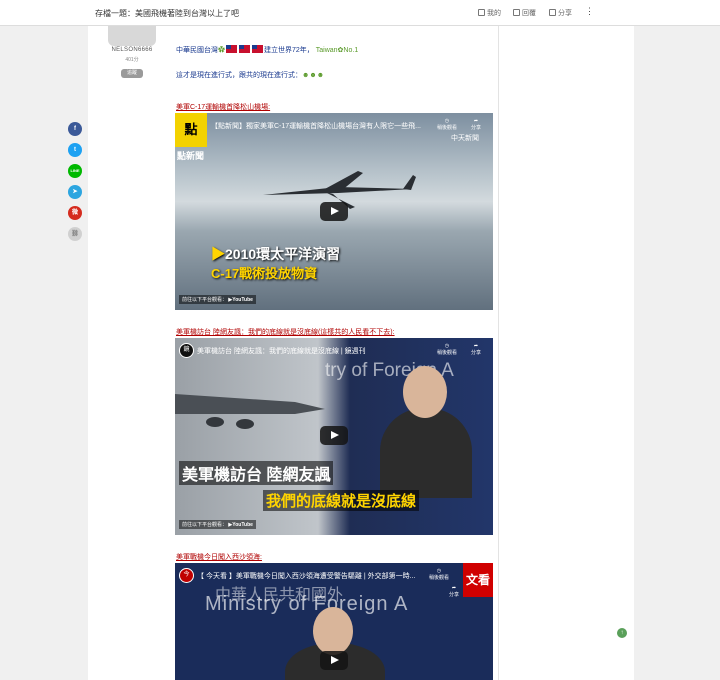 The height and width of the screenshot is (680, 720). I want to click on bookmark-button: 我的, so click(489, 13).